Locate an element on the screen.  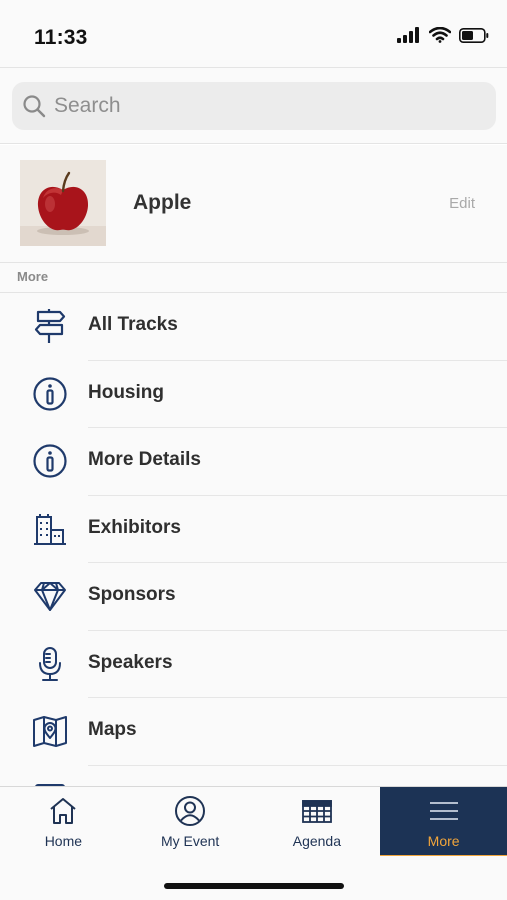
map-icon is located at coordinates (50, 731).